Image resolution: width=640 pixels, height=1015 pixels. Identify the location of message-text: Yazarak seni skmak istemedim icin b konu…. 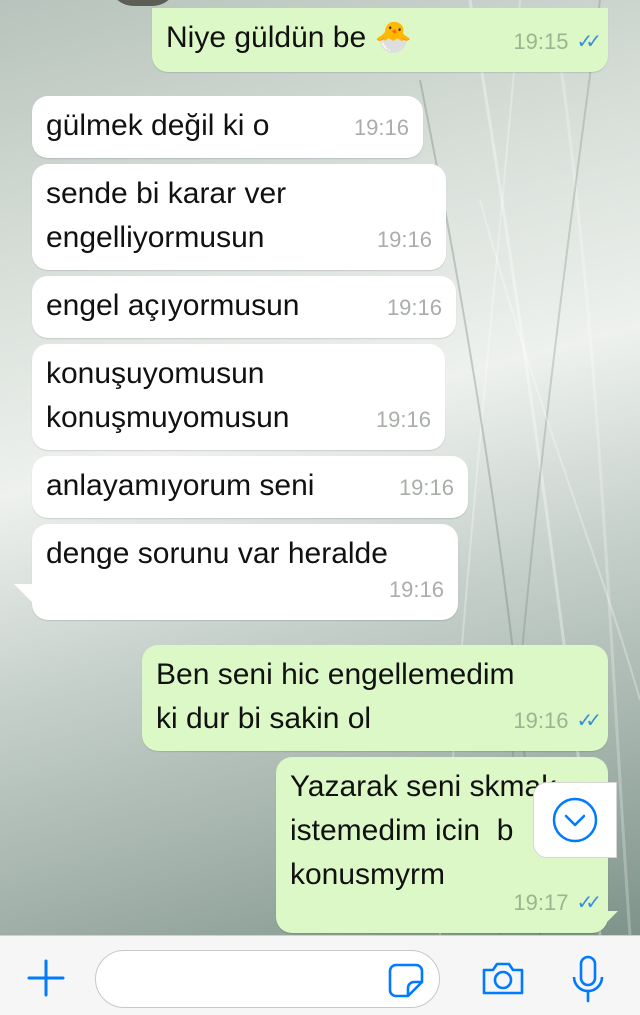
(423, 830).